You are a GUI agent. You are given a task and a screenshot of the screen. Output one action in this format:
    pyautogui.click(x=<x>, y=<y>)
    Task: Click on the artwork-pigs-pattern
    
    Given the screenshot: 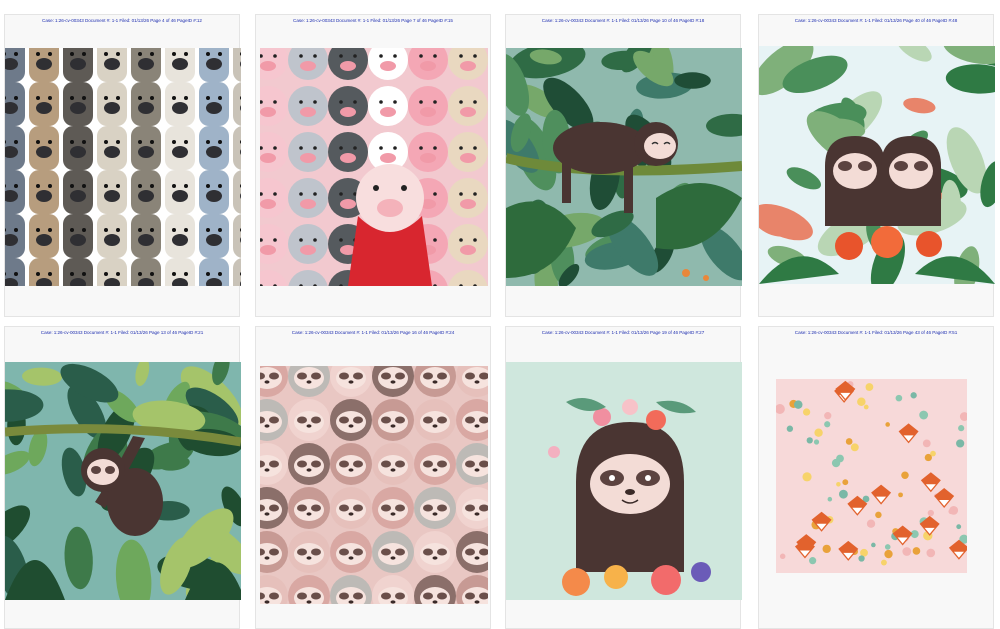 What is the action you would take?
    pyautogui.click(x=374, y=167)
    